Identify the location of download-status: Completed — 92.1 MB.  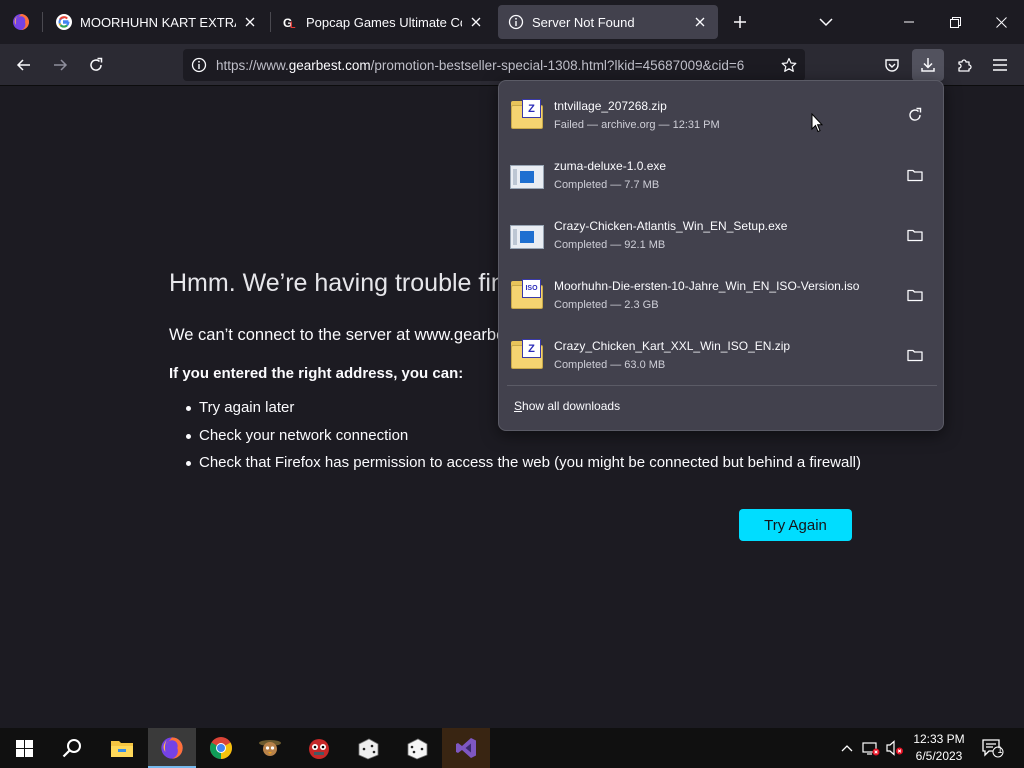
(610, 244).